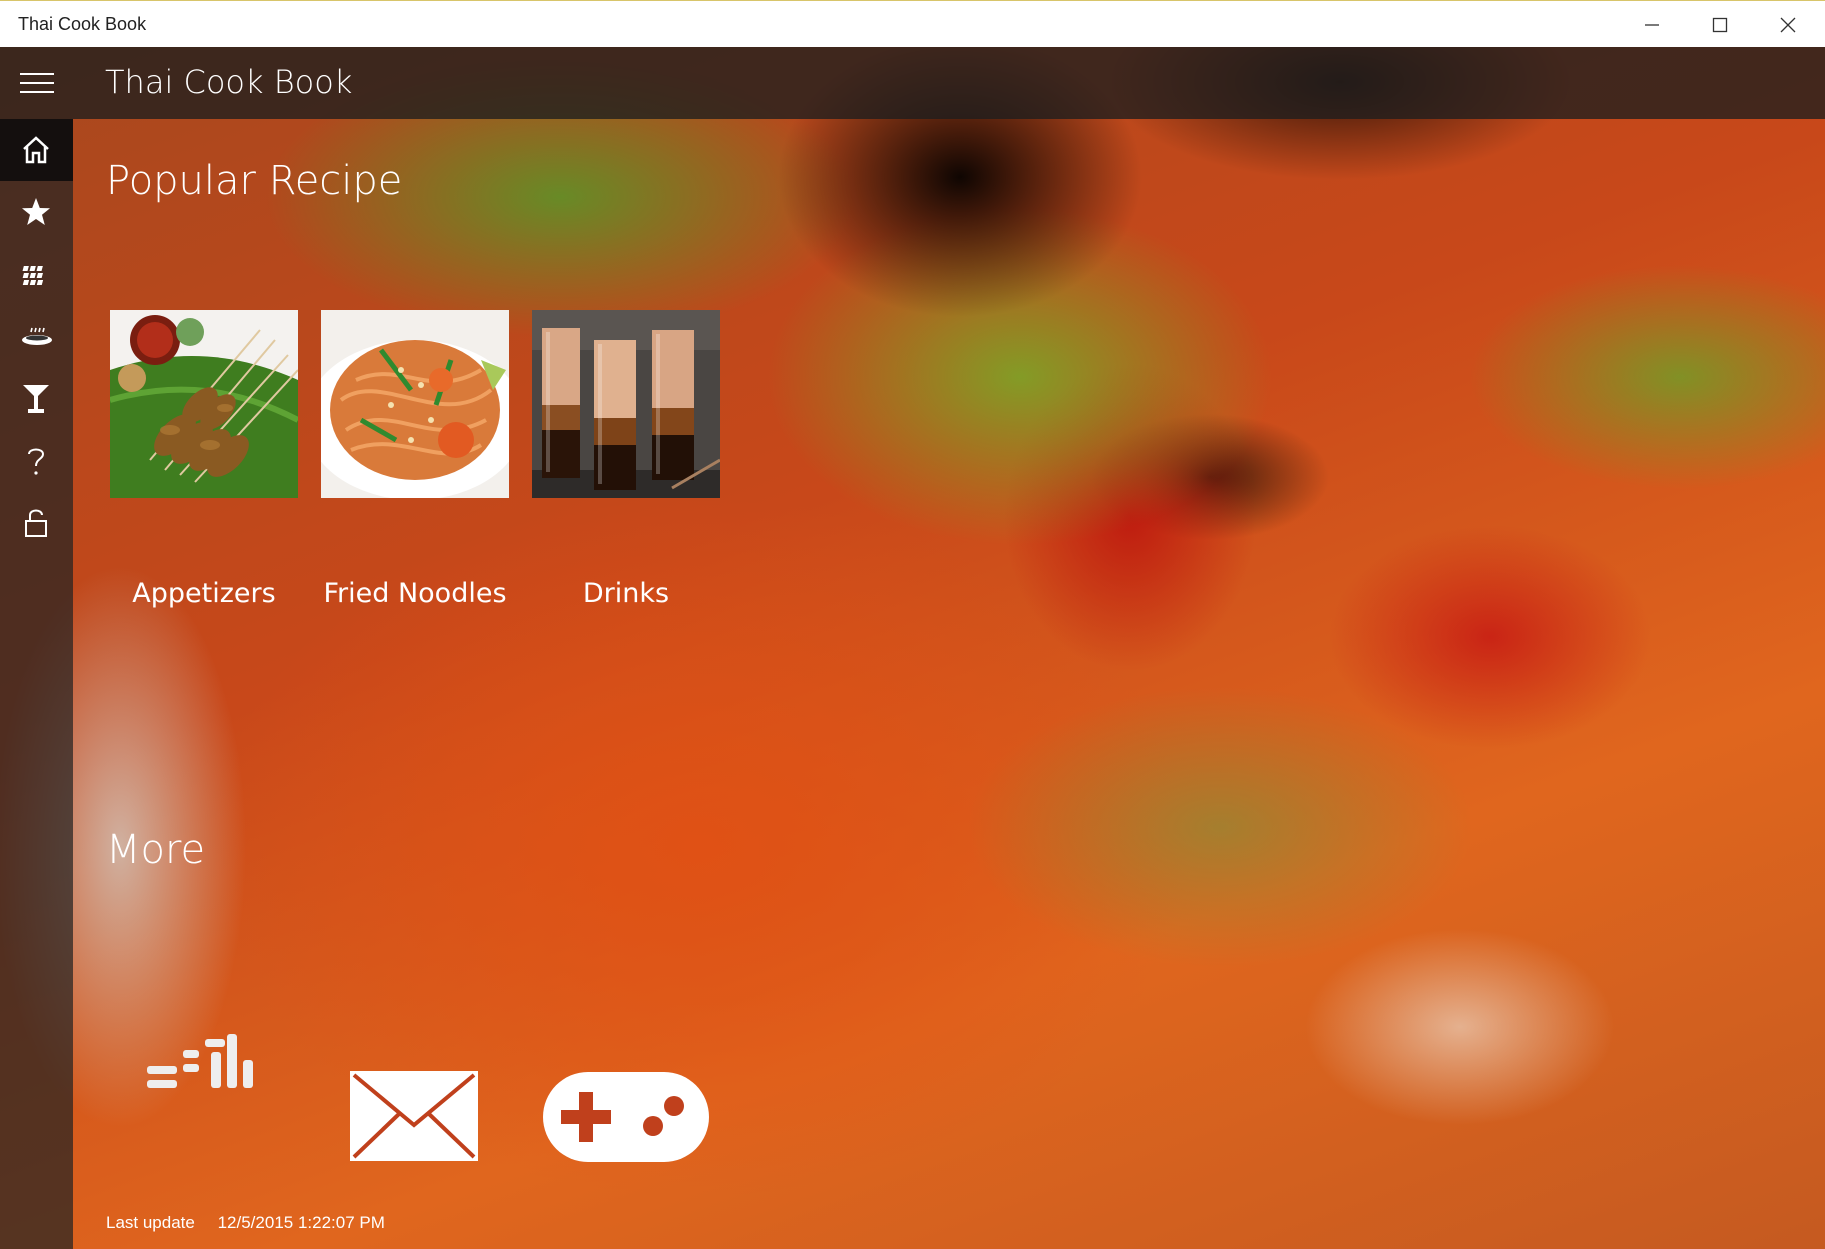 This screenshot has height=1249, width=1825. I want to click on dish-icon, so click(37, 336).